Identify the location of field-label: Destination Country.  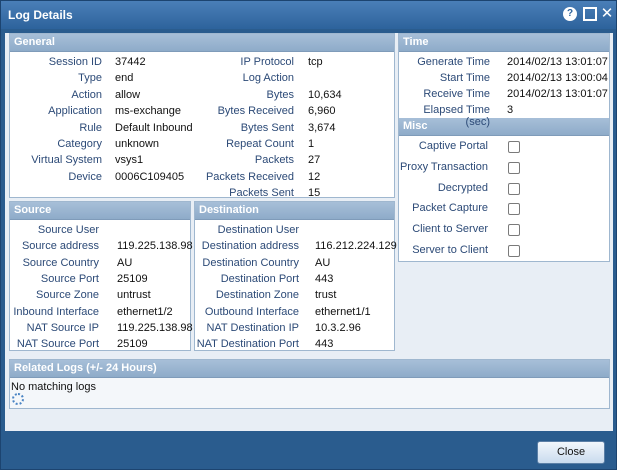
(250, 262).